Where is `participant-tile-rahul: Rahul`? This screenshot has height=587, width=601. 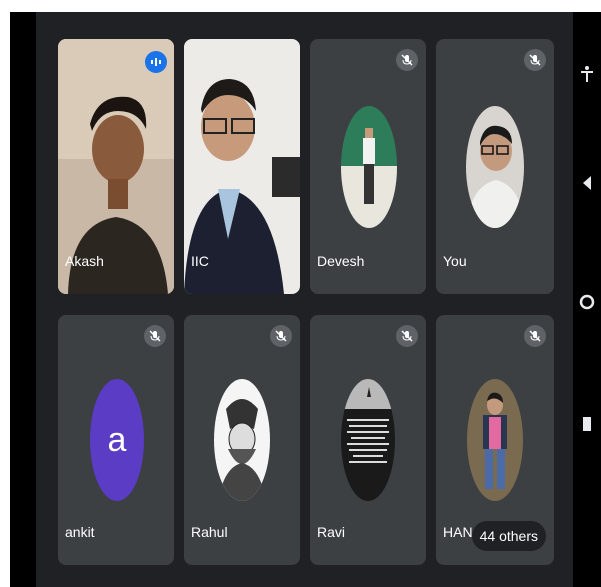 participant-tile-rahul: Rahul is located at coordinates (242, 440).